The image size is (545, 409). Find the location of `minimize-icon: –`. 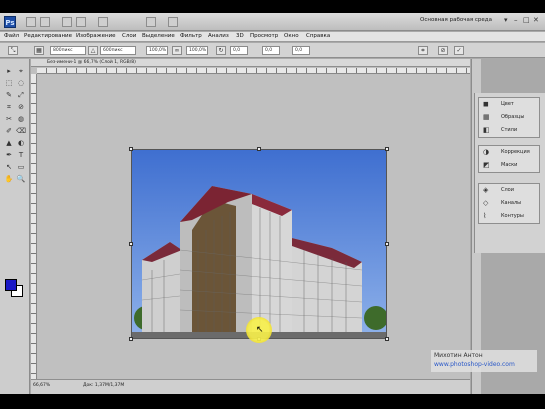

minimize-icon: – is located at coordinates (516, 20).